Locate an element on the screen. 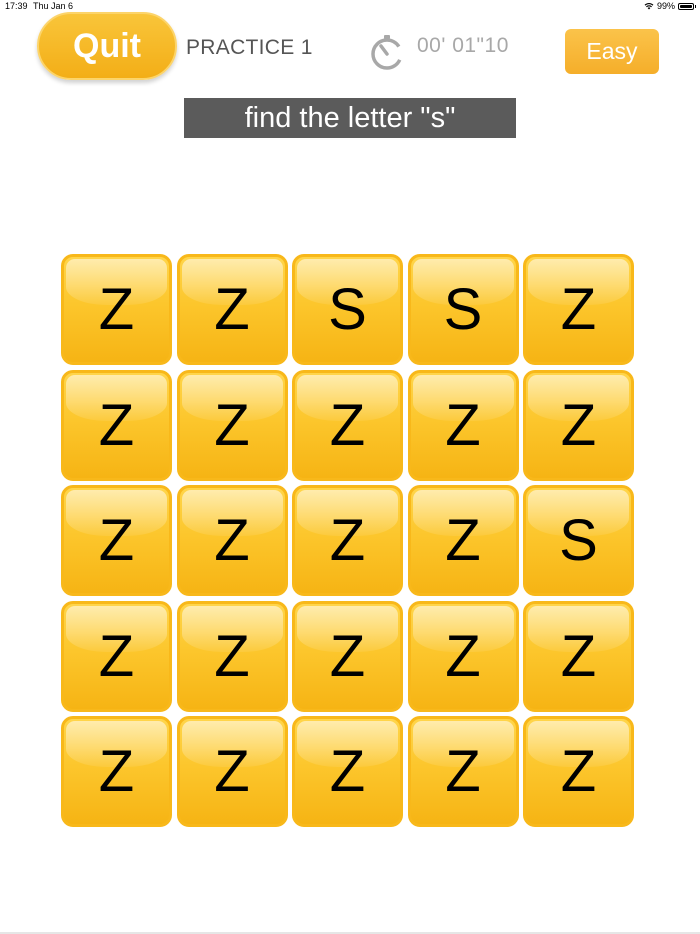 The height and width of the screenshot is (934, 700). battery-icon is located at coordinates (687, 6).